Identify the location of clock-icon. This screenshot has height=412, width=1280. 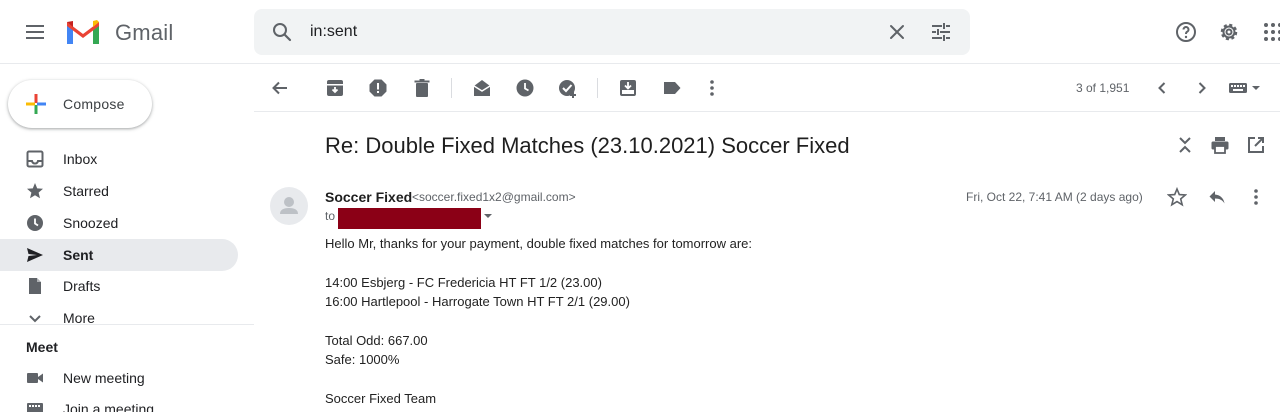
(35, 223).